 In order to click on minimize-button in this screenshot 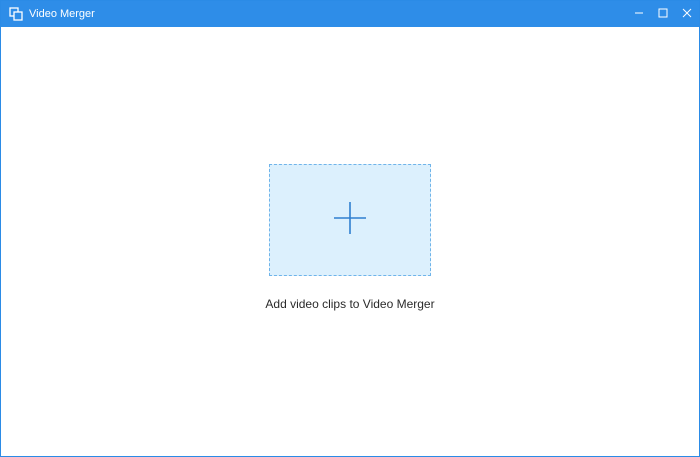, I will do `click(639, 14)`.